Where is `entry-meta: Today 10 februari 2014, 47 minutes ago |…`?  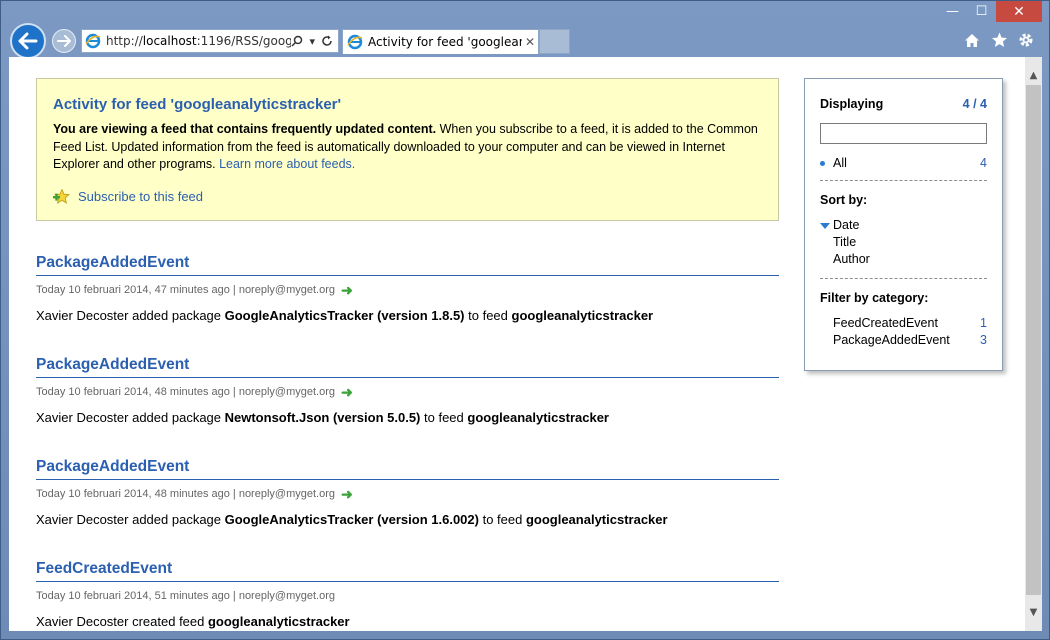
entry-meta: Today 10 februari 2014, 47 minutes ago |… is located at coordinates (407, 290).